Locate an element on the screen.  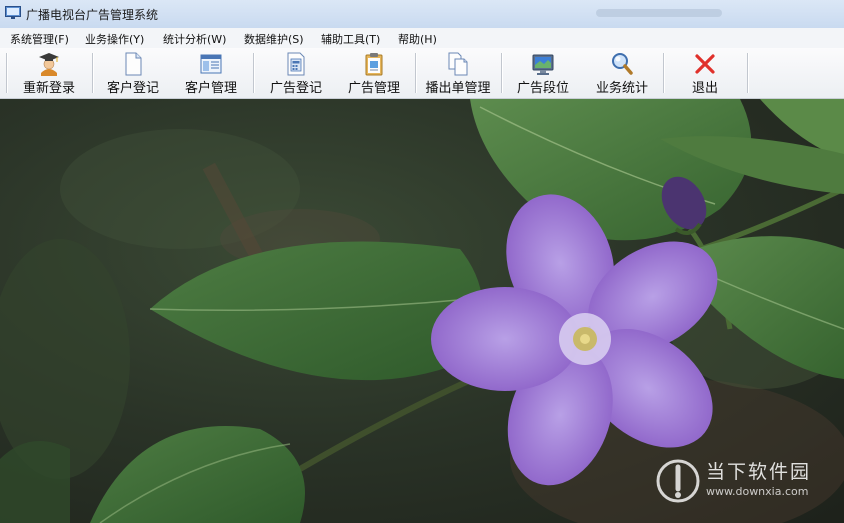
red-x-close-icon is located at coordinates (705, 64).